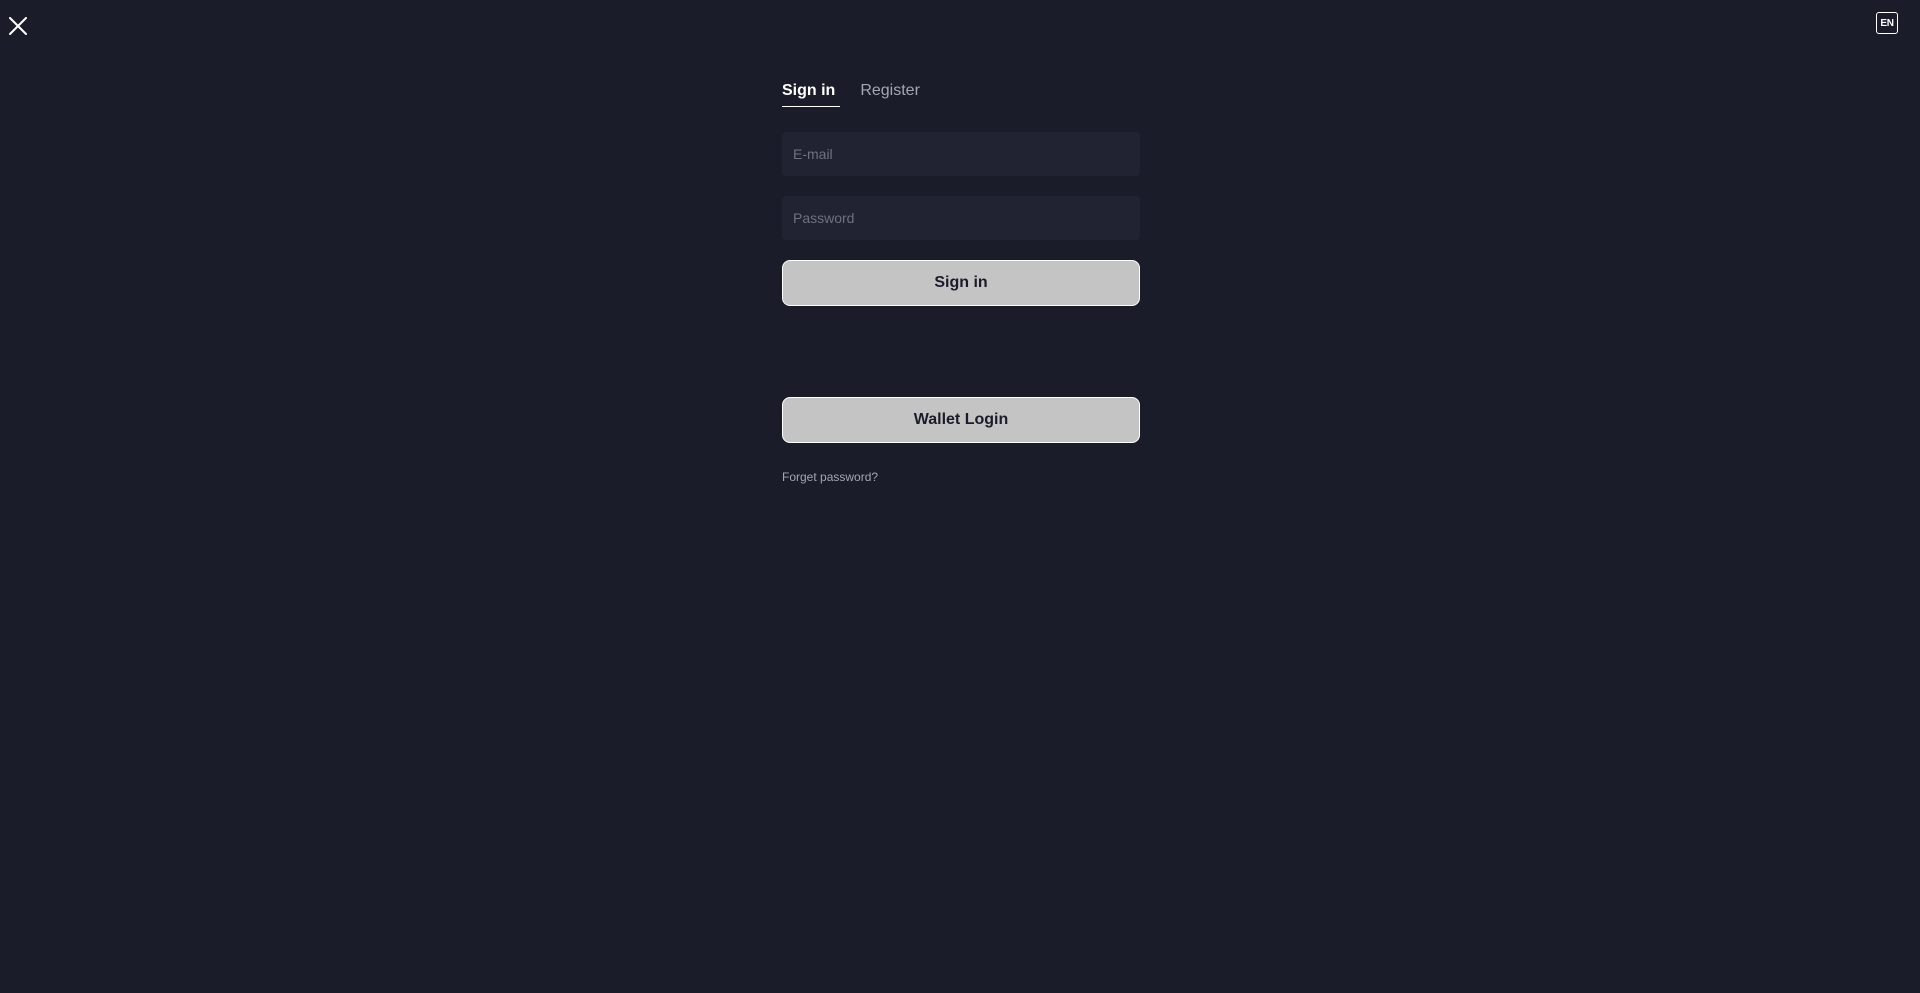 This screenshot has width=1920, height=993. I want to click on password-input, so click(961, 218).